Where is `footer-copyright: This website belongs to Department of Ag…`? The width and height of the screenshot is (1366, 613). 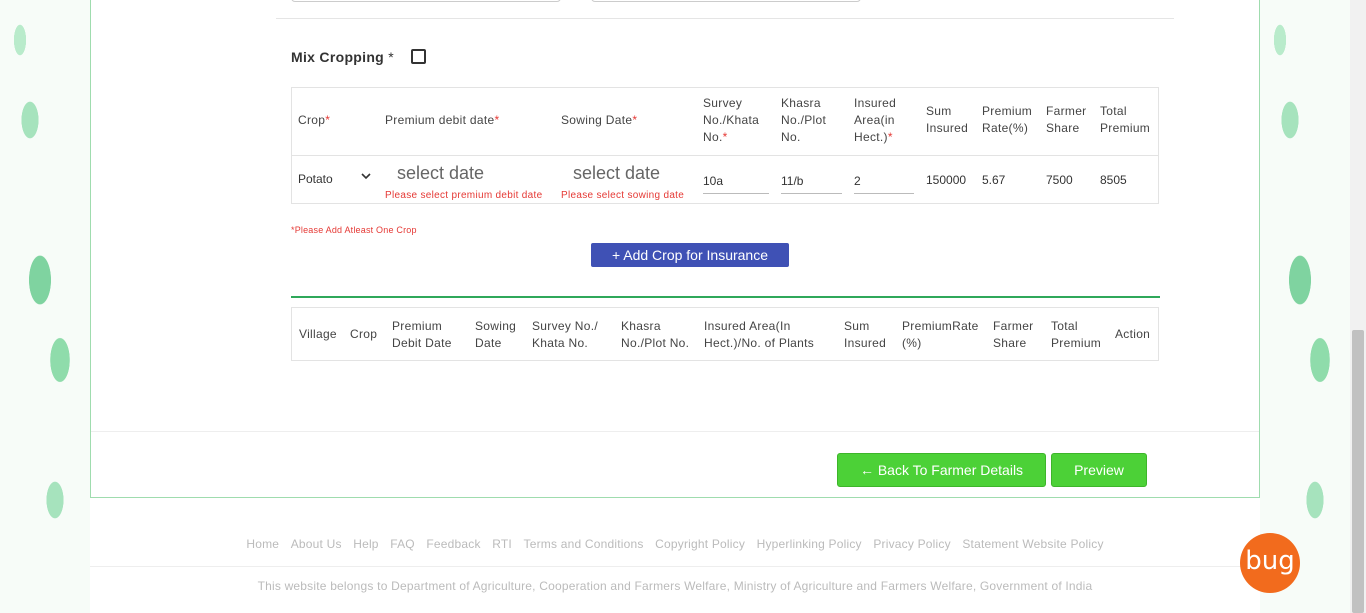
footer-copyright: This website belongs to Department of Ag… is located at coordinates (675, 586).